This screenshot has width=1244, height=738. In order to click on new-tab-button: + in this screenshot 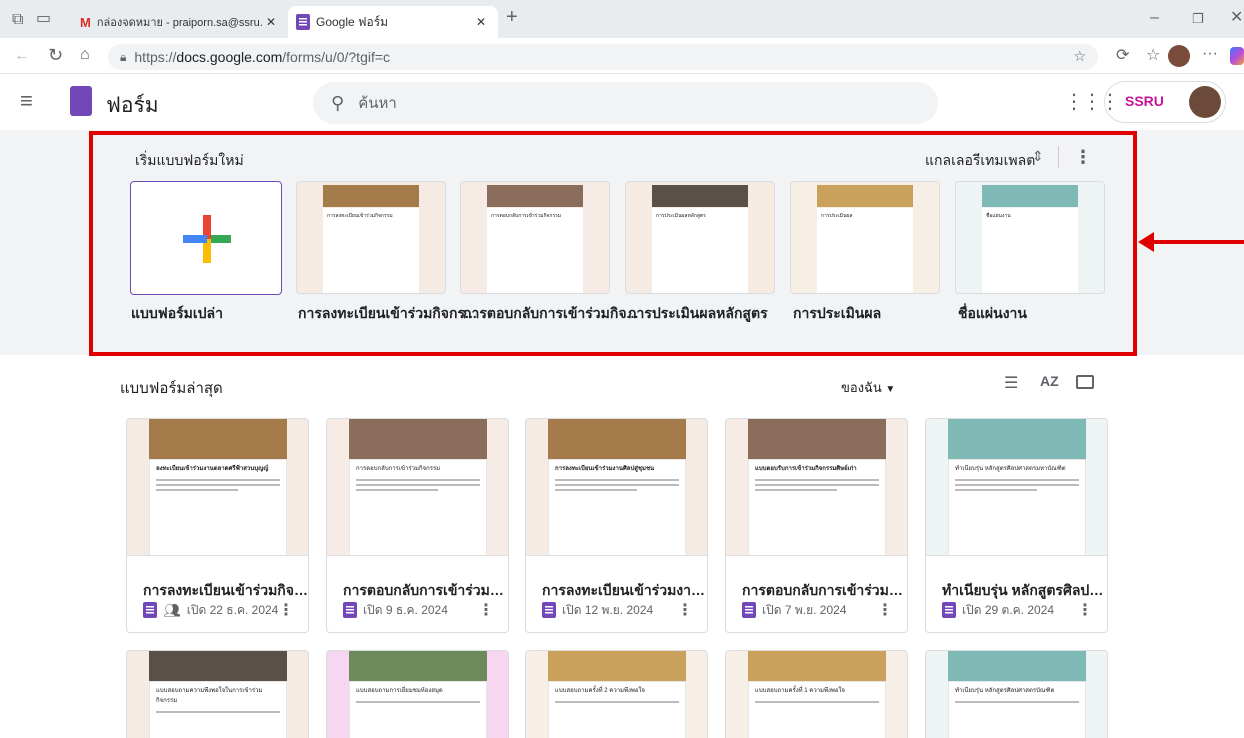, I will do `click(512, 17)`.